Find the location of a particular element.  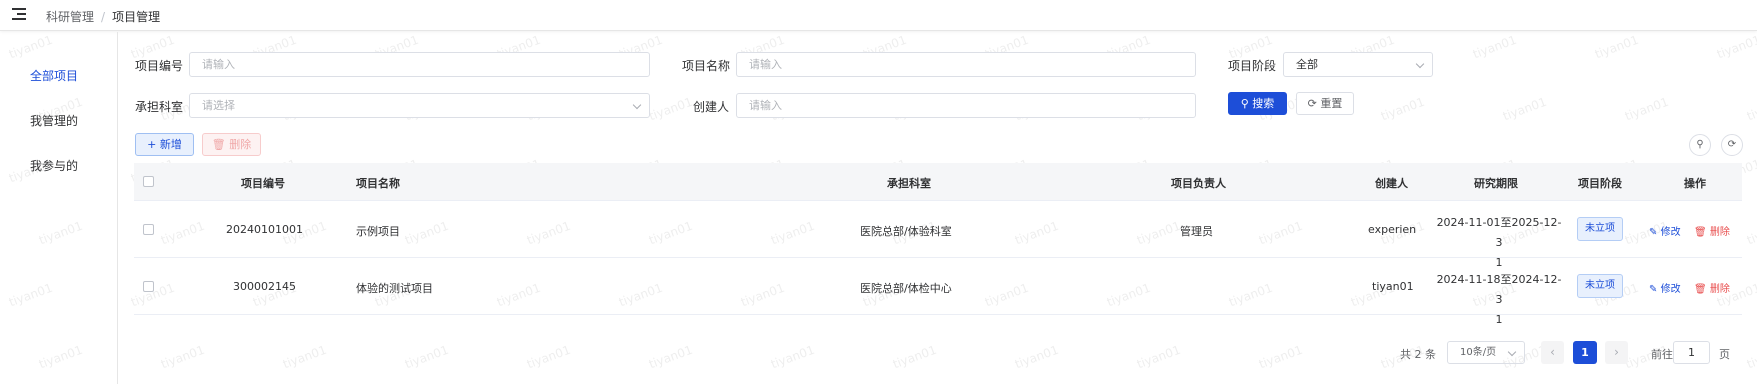

sidebar-item-all-projects: 全部项目 is located at coordinates (54, 75).